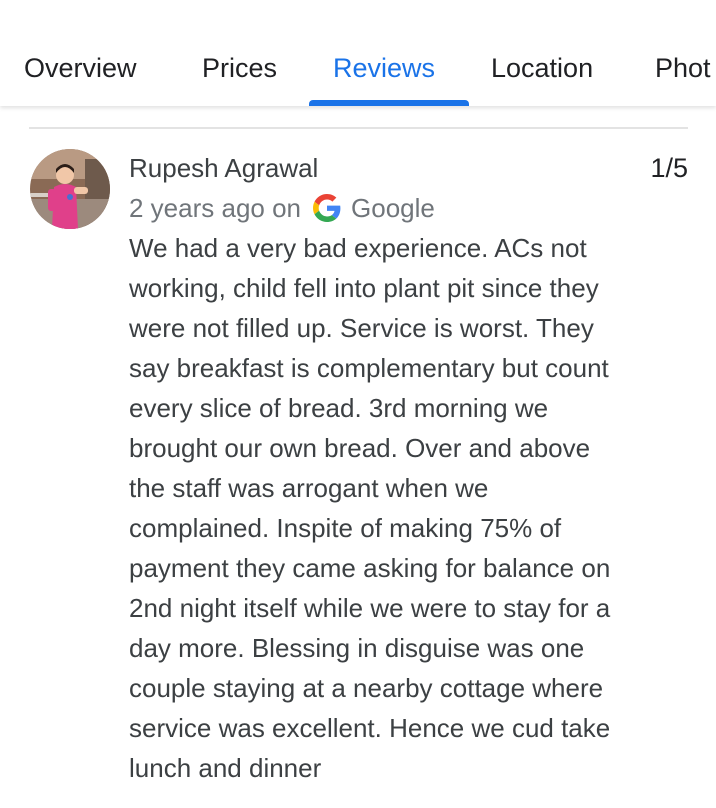  Describe the element at coordinates (215, 208) in the screenshot. I see `review-time: 2 years ago on` at that location.